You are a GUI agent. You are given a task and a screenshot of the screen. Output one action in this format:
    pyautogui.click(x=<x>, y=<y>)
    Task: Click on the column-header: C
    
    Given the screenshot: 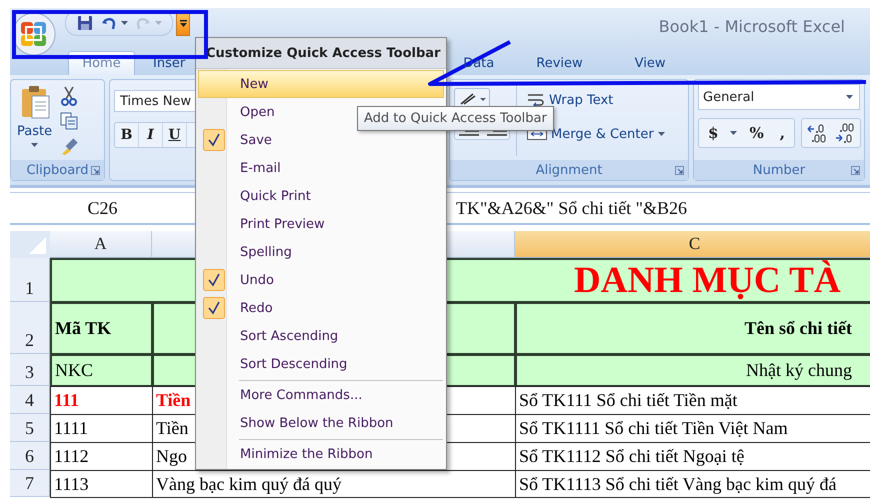 What is the action you would take?
    pyautogui.click(x=692, y=244)
    